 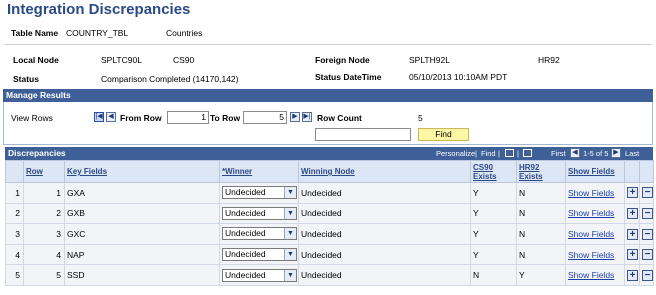 What do you see at coordinates (97, 33) in the screenshot?
I see `table-name-value: COUNTRY_TBL` at bounding box center [97, 33].